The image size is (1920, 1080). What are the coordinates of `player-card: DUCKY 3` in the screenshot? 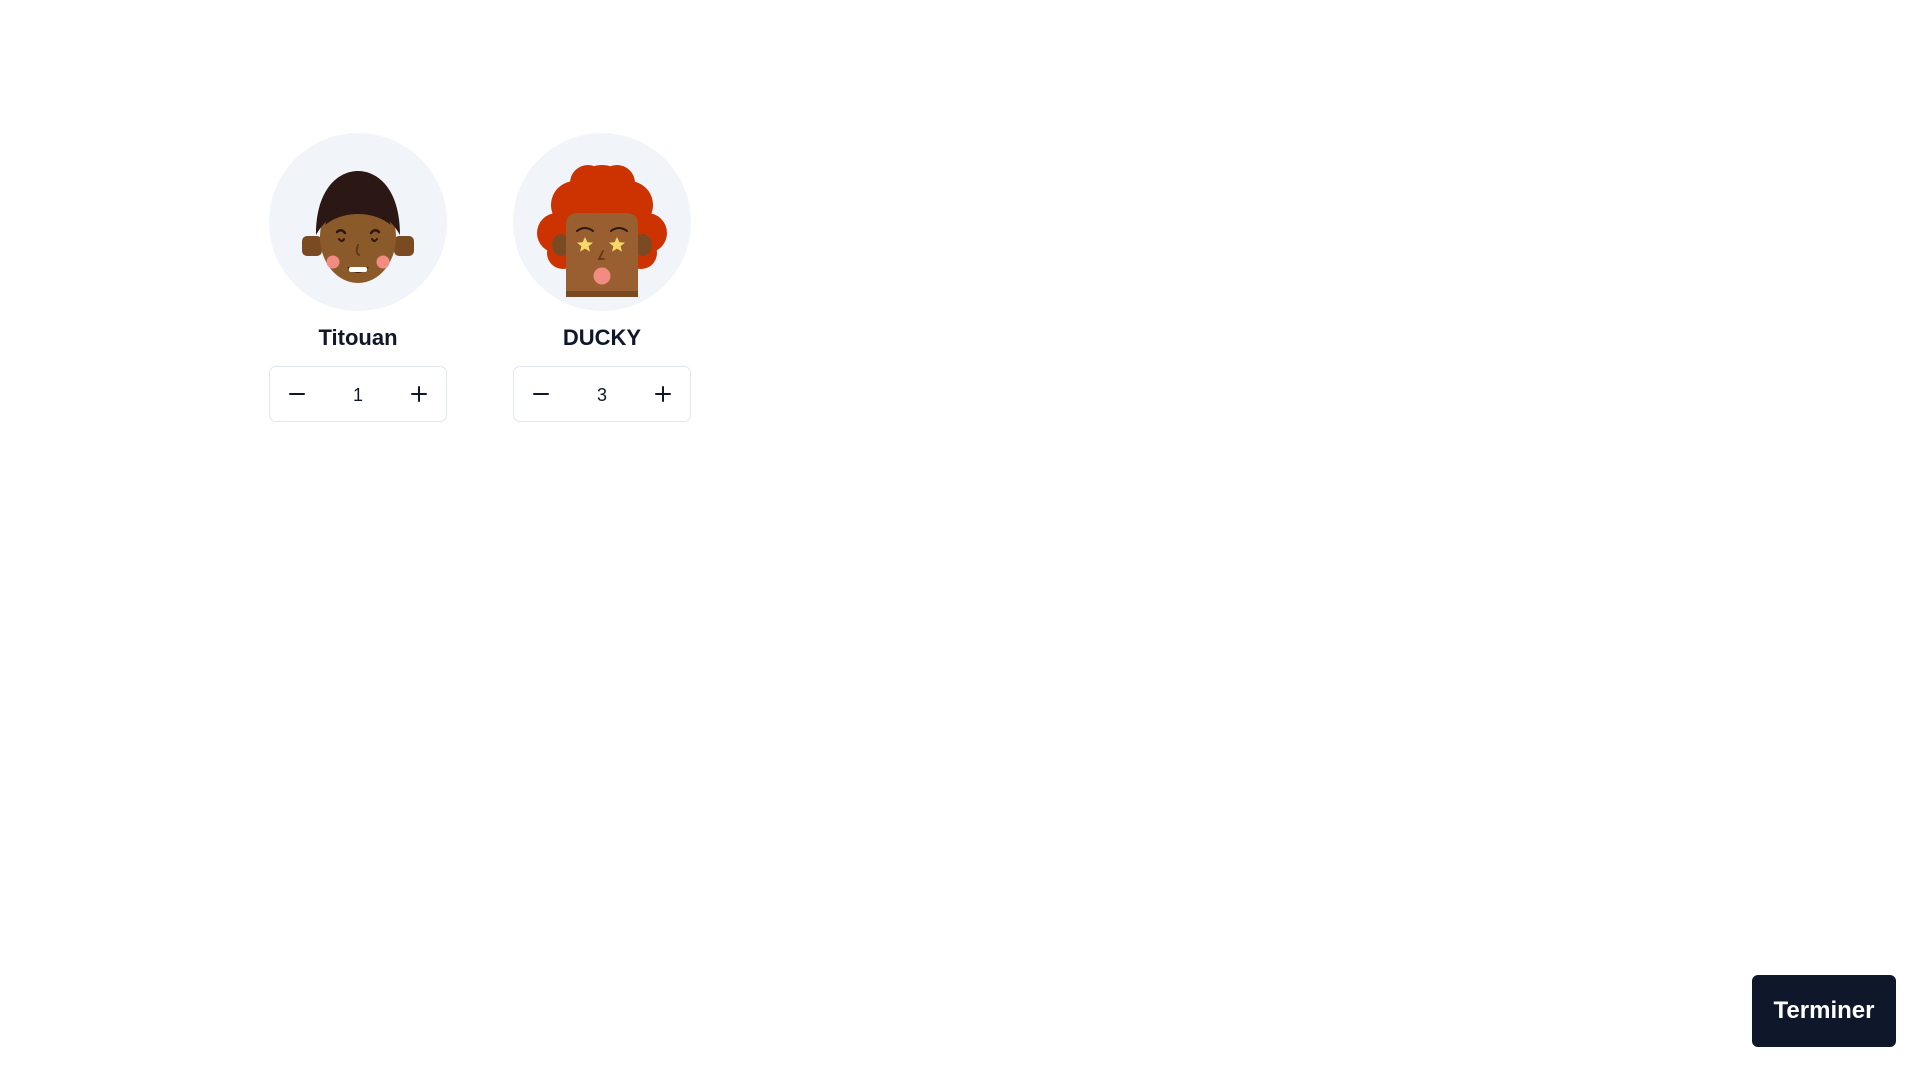 It's located at (602, 277).